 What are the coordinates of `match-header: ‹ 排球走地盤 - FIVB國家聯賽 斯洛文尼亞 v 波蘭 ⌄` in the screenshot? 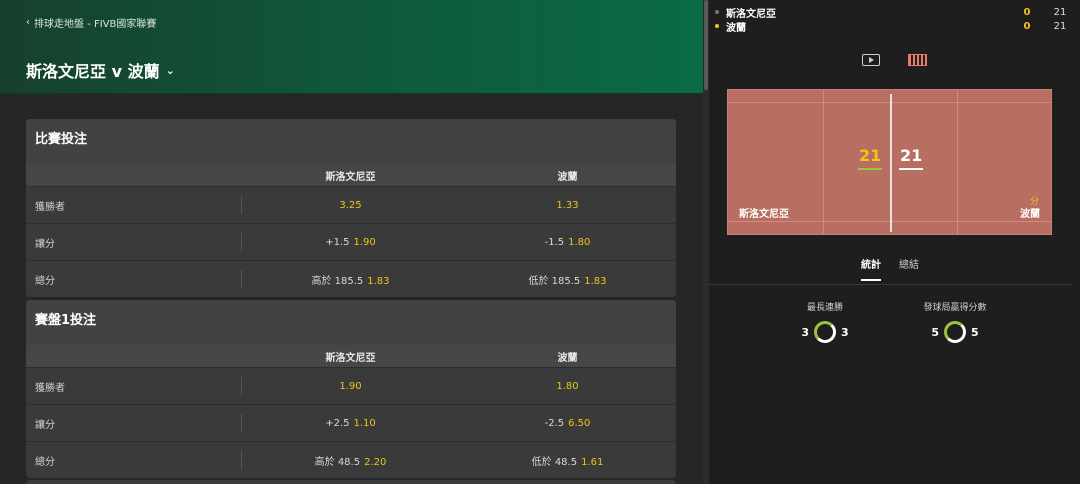 It's located at (351, 47).